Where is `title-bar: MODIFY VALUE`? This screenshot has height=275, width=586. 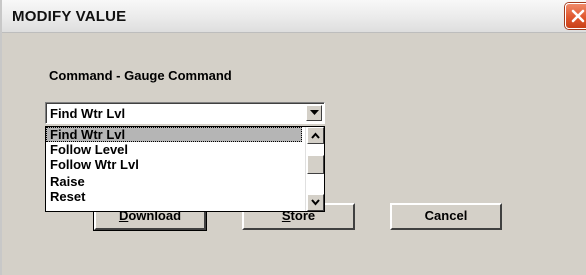 title-bar: MODIFY VALUE is located at coordinates (294, 16).